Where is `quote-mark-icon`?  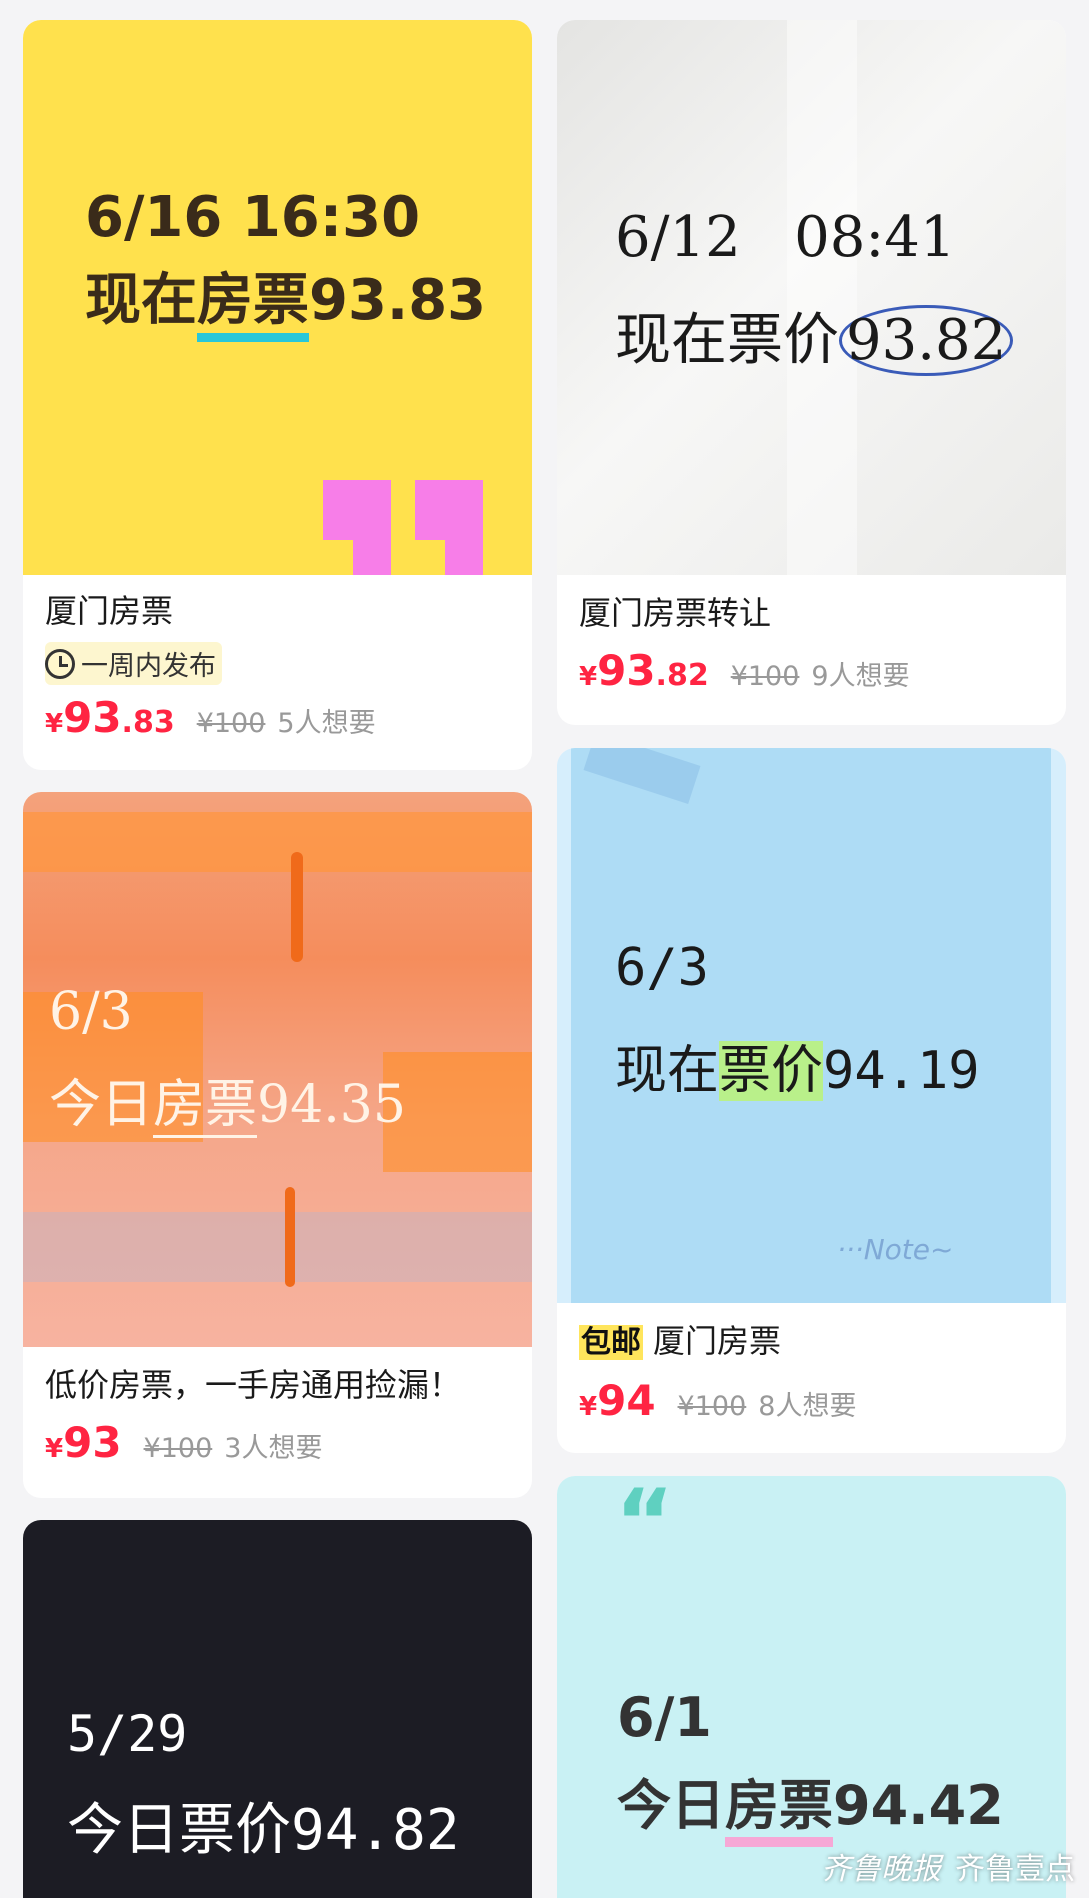 quote-mark-icon is located at coordinates (403, 527).